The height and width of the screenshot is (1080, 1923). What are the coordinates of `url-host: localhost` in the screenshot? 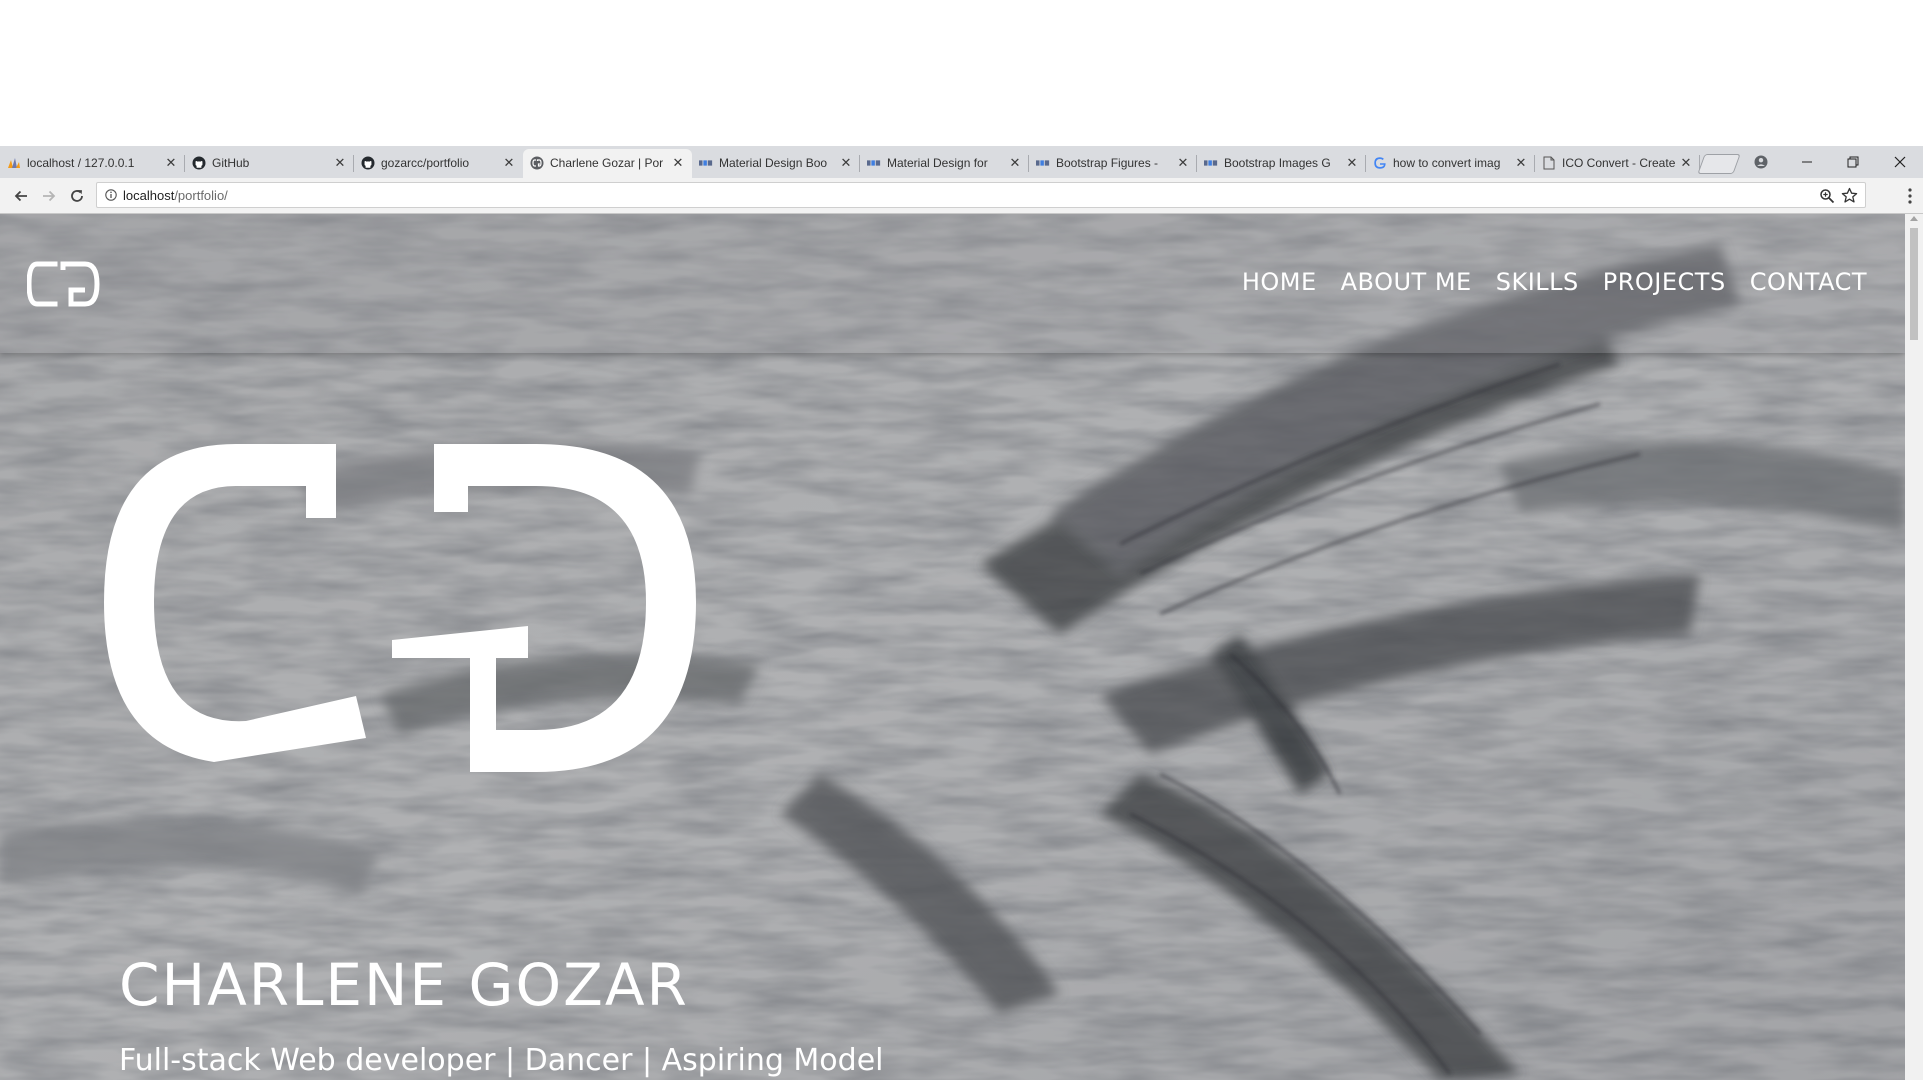 It's located at (149, 195).